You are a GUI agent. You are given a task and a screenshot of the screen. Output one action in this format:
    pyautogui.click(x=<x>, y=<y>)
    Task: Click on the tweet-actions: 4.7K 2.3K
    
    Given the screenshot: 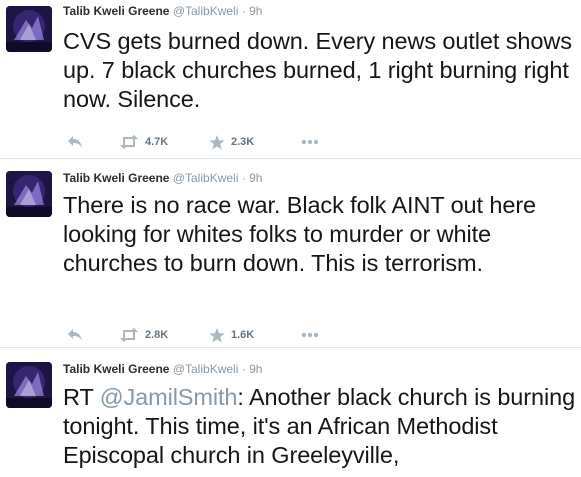 What is the action you would take?
    pyautogui.click(x=213, y=142)
    